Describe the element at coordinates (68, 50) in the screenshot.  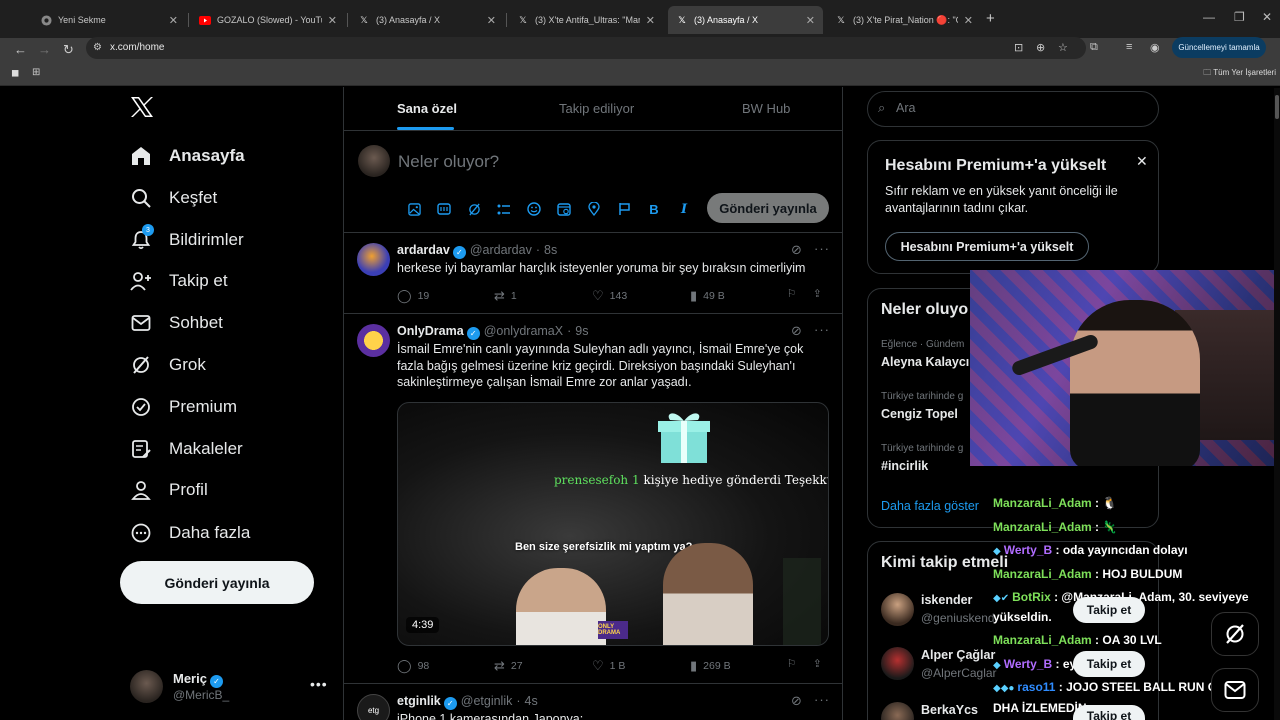
I see `reload-icon: ↻` at that location.